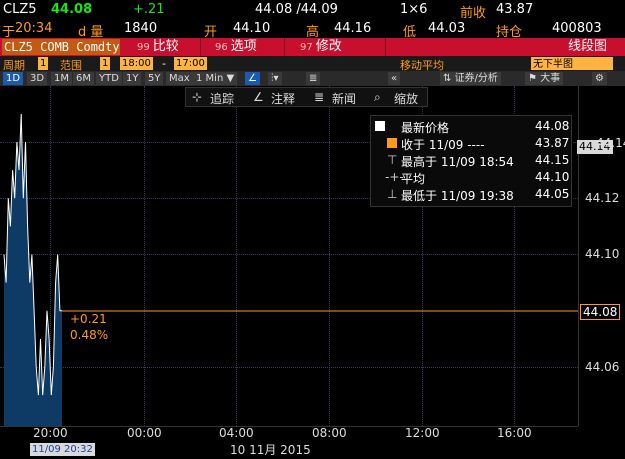 The height and width of the screenshot is (459, 625). I want to click on time-value: 20:34, so click(34, 28).